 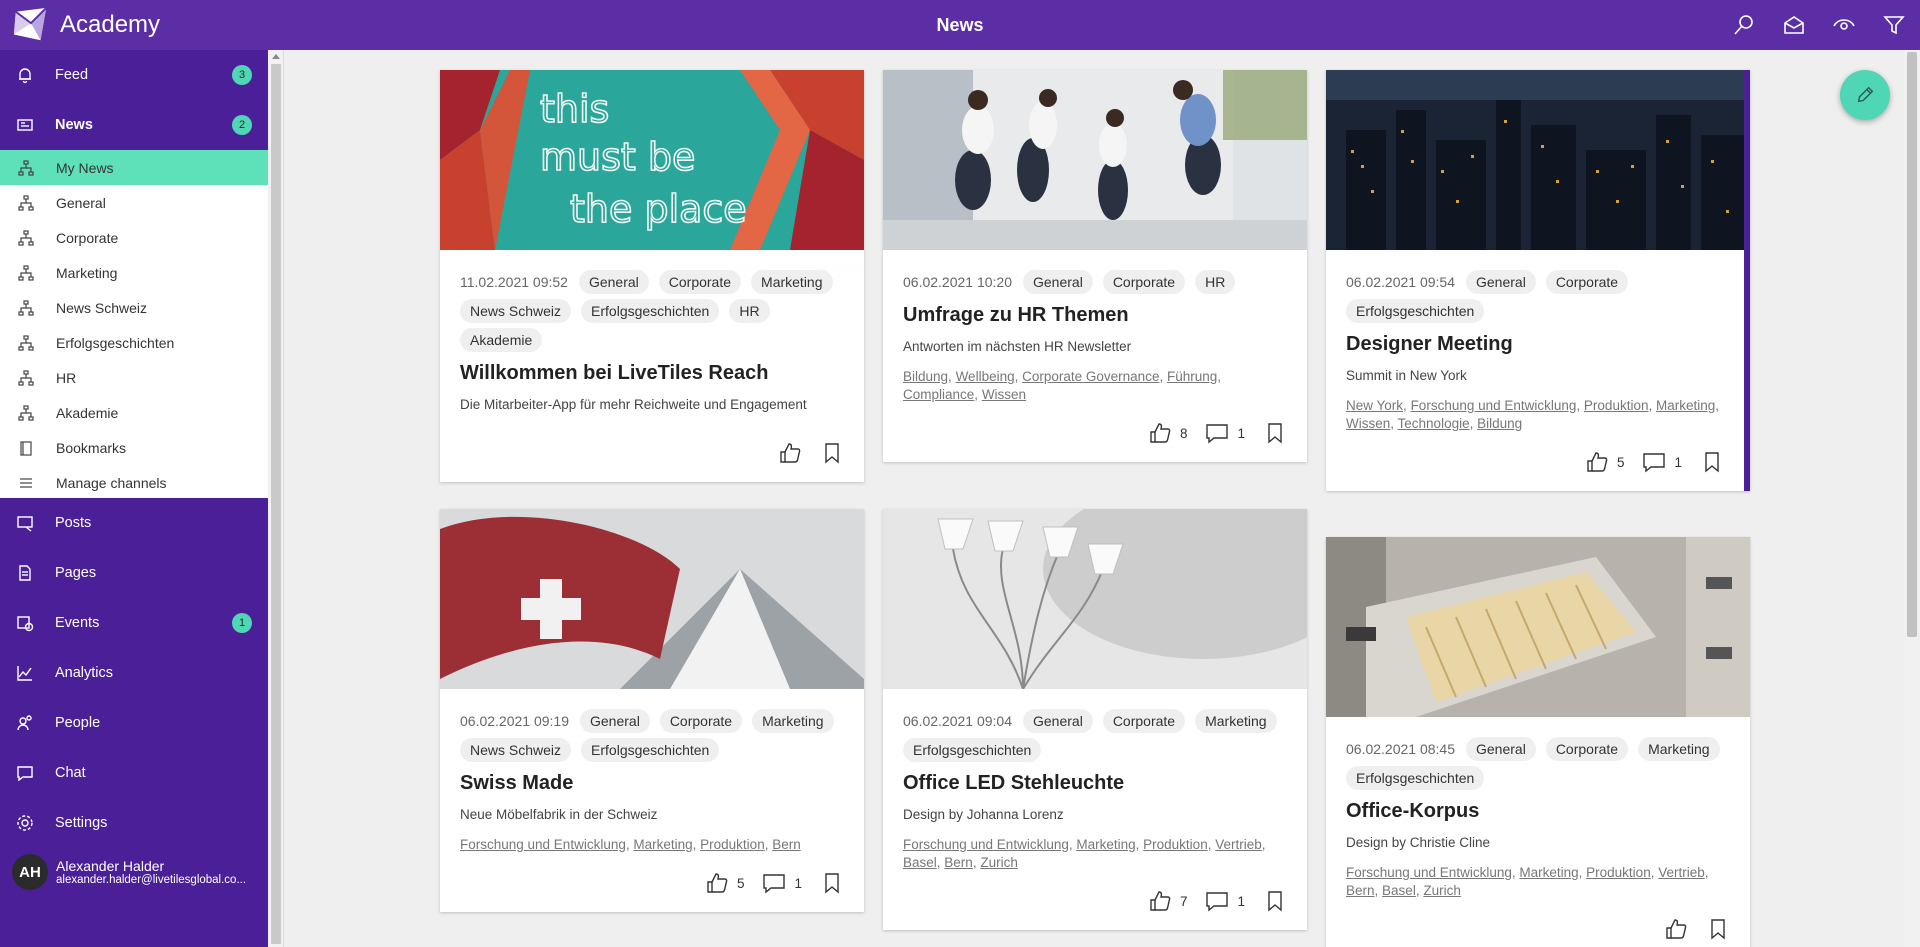 What do you see at coordinates (134, 523) in the screenshot?
I see `sidebar-item-posts: Posts` at bounding box center [134, 523].